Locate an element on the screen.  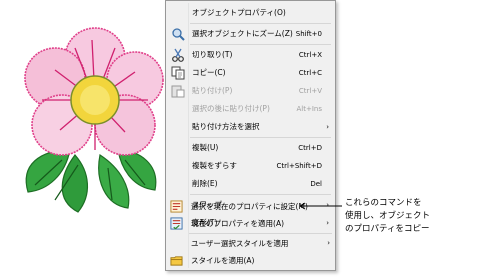
menu-item-apply-style: スタイルを適用(A) is located at coordinates (250, 260).